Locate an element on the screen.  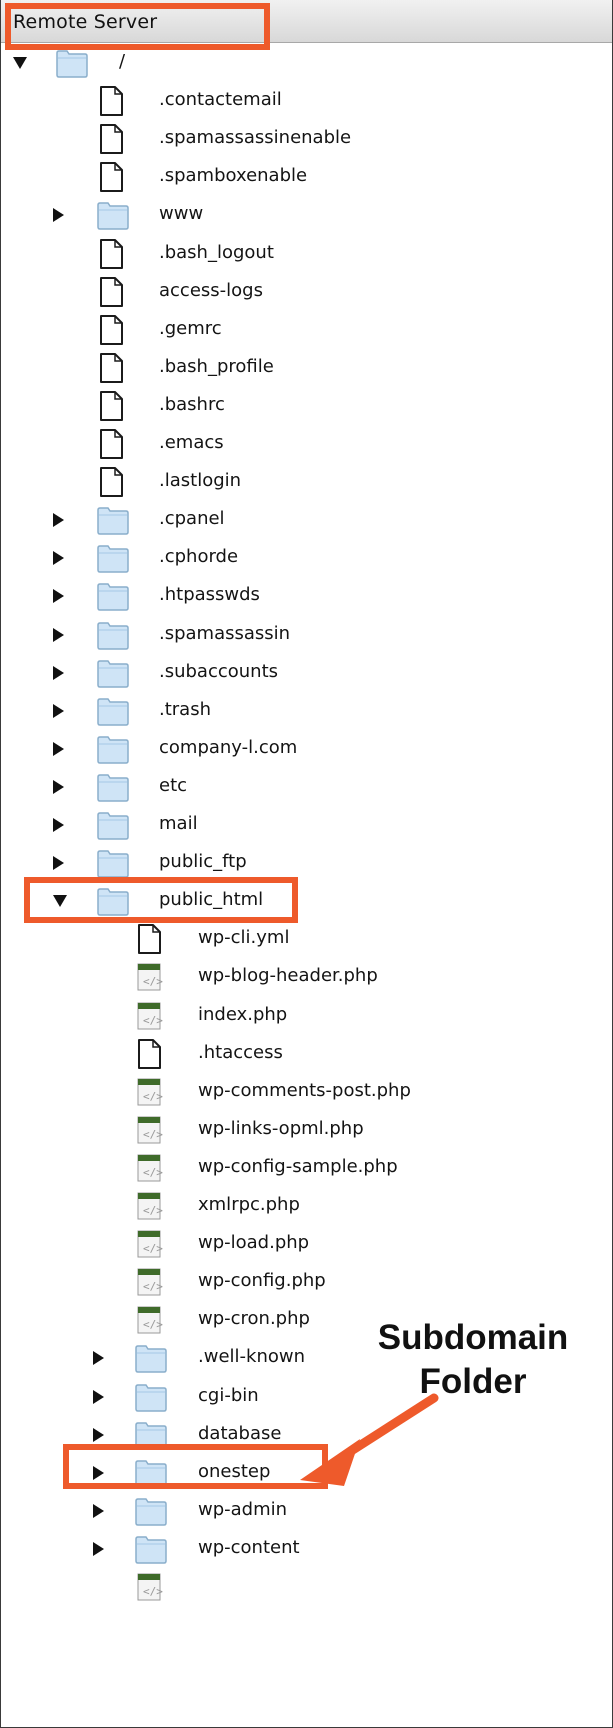
tree-row-wp-config-php: </> wp-config.php is located at coordinates (306, 1282).